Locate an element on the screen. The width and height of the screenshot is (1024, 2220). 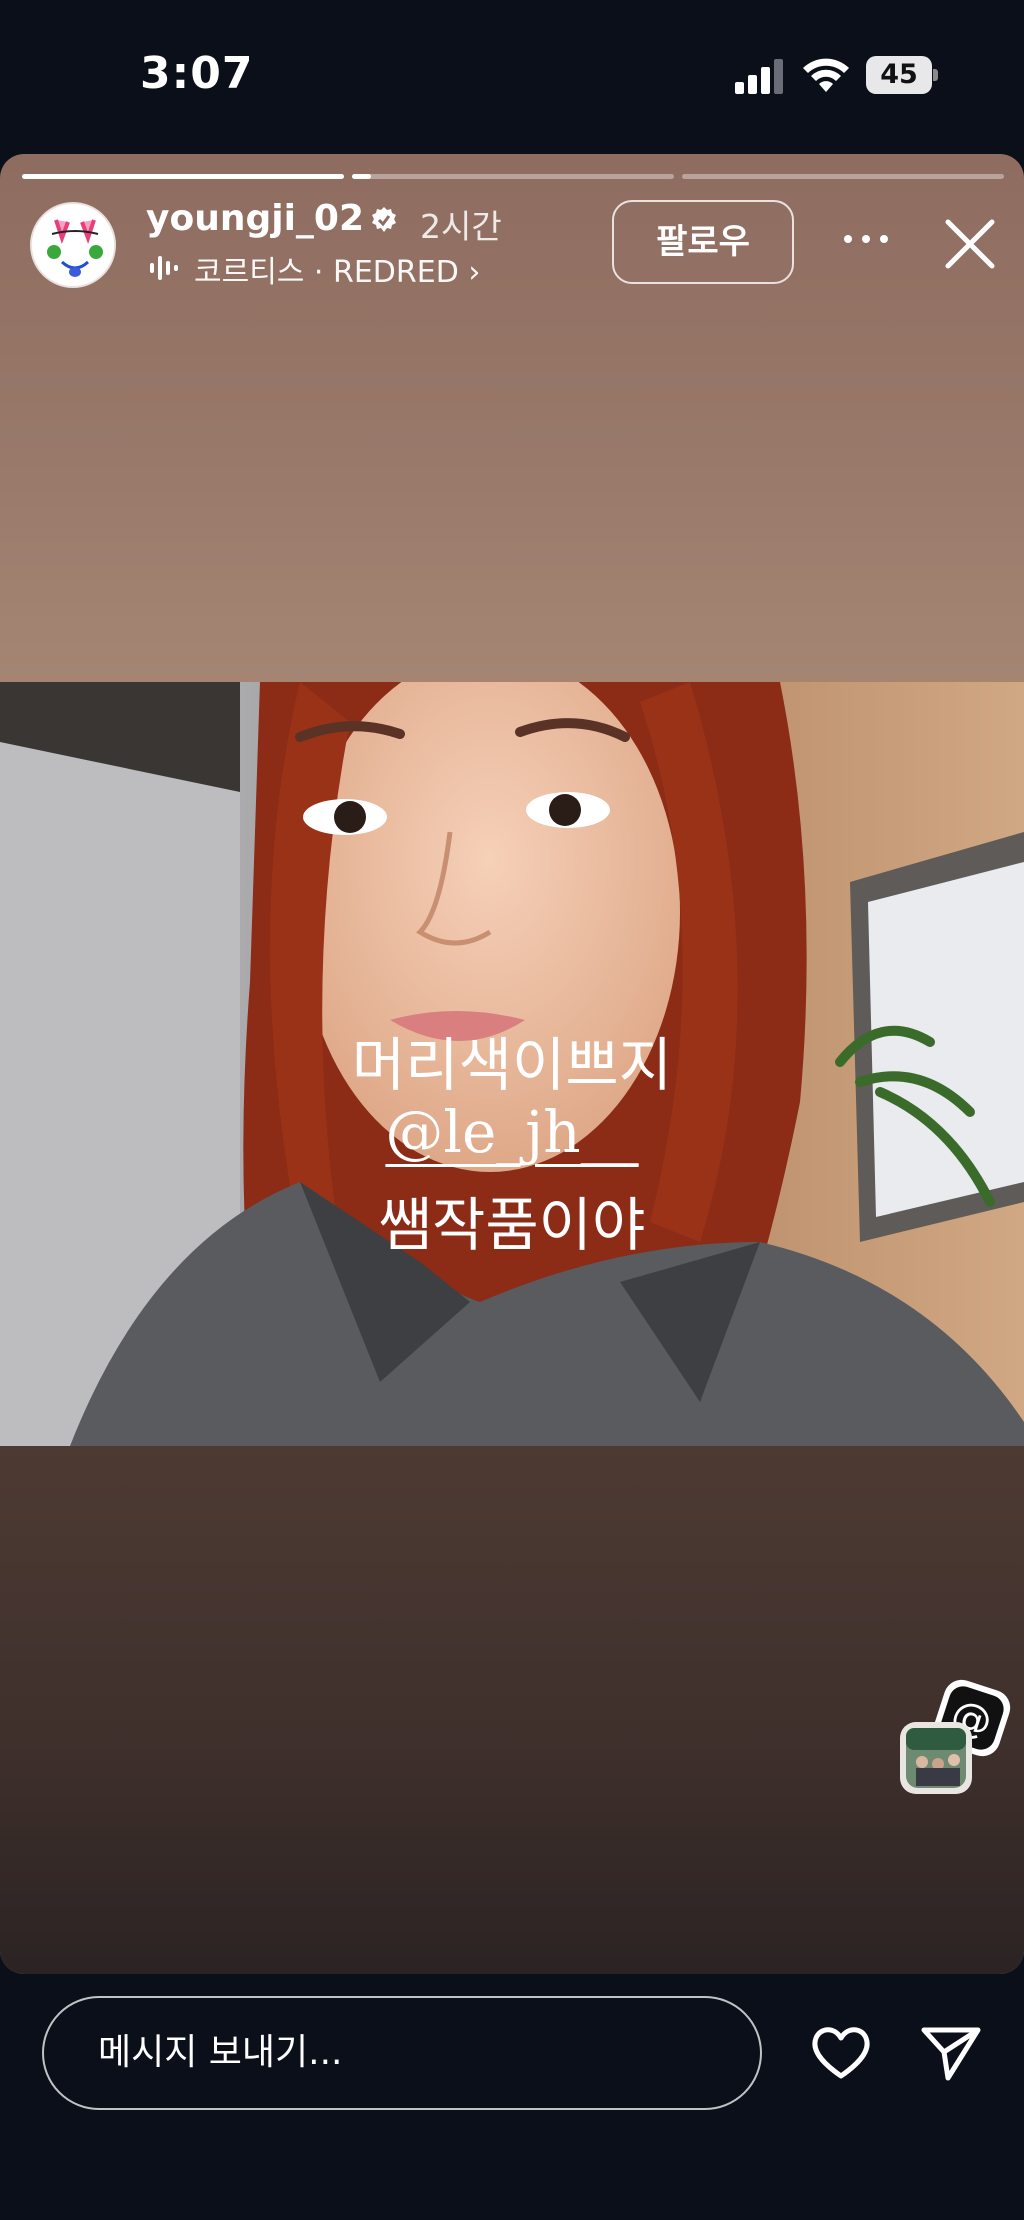
battery-icon: 45 is located at coordinates (902, 75).